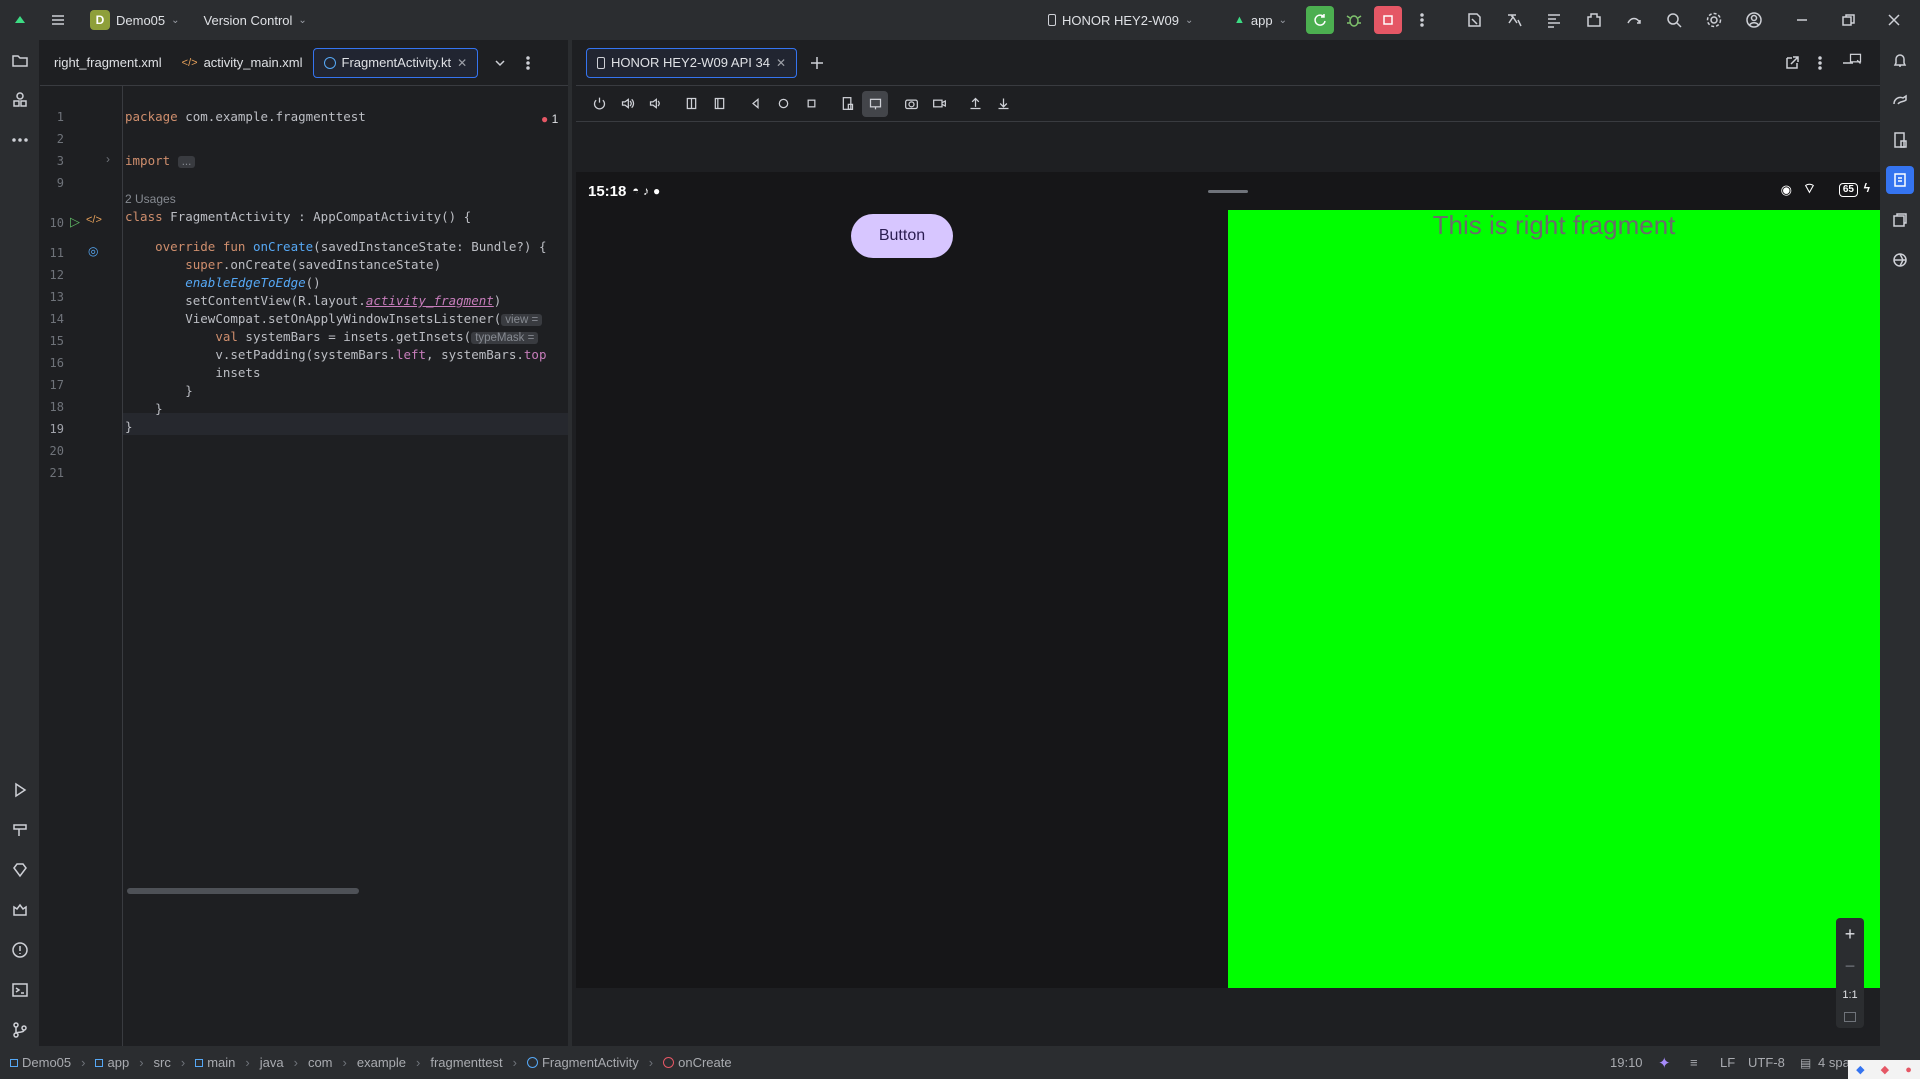 The height and width of the screenshot is (1079, 1920). Describe the element at coordinates (975, 104) in the screenshot. I see `upload-icon` at that location.